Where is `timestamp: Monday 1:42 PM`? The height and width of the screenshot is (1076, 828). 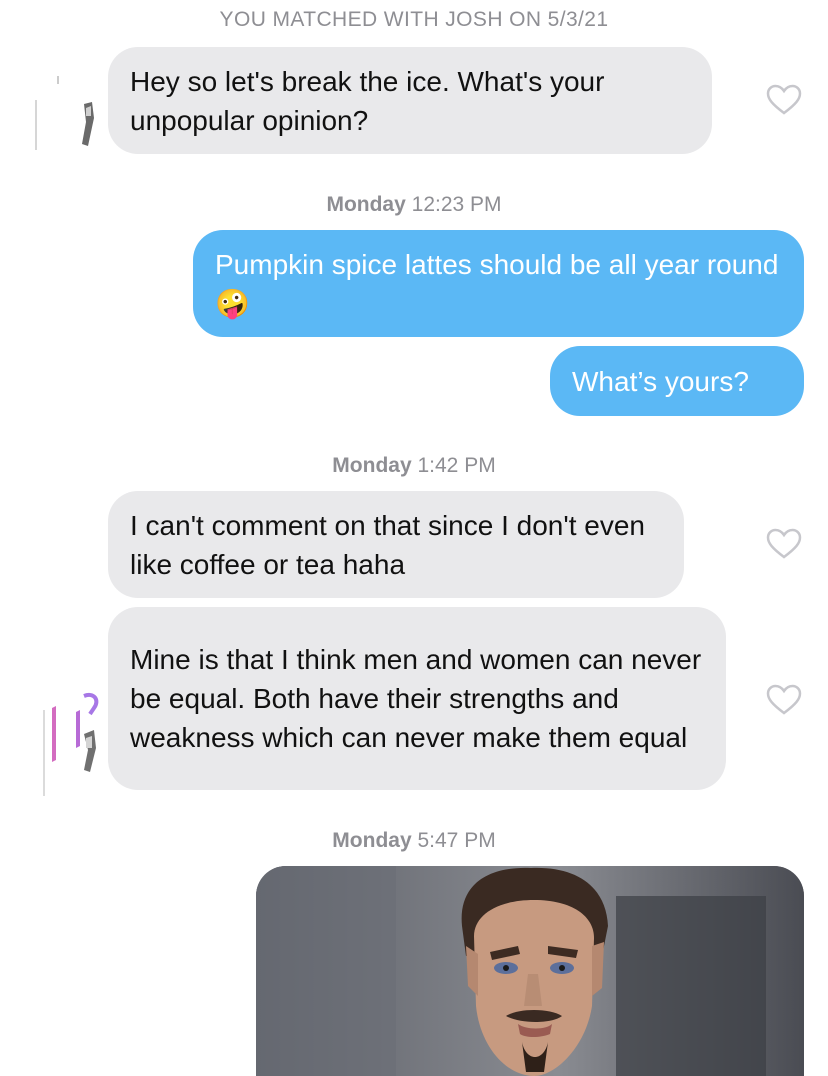 timestamp: Monday 1:42 PM is located at coordinates (414, 466).